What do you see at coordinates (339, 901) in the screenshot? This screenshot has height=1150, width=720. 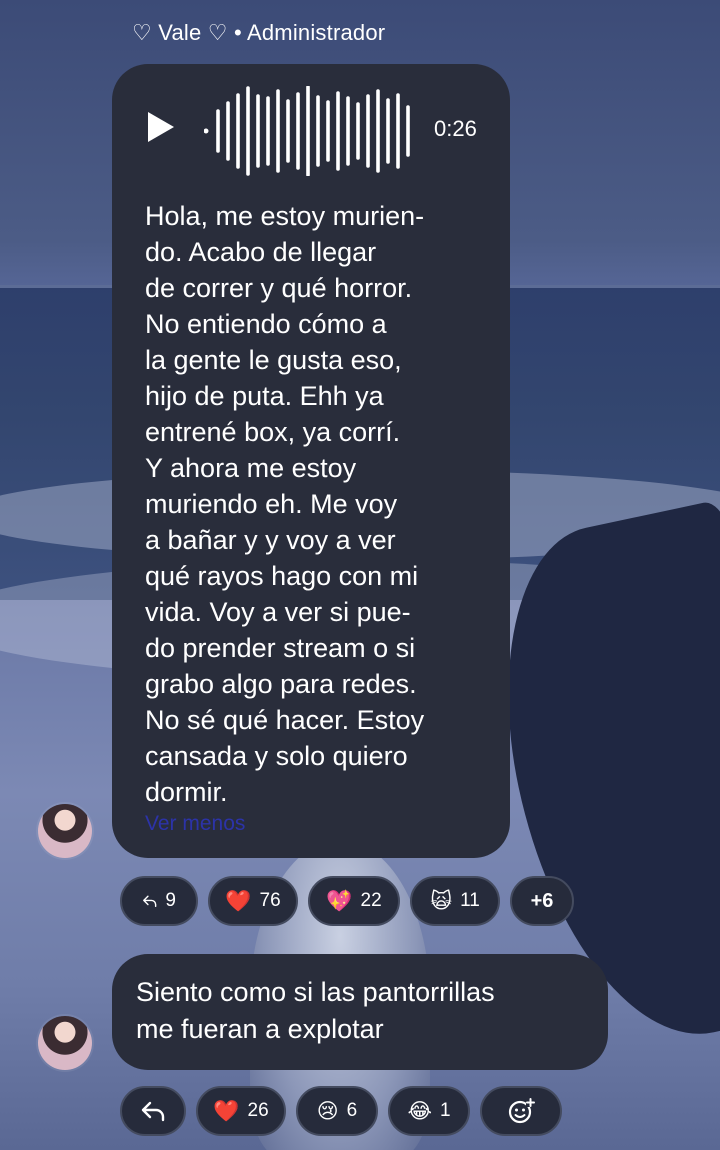 I see `sparkling-heart-icon: 💖` at bounding box center [339, 901].